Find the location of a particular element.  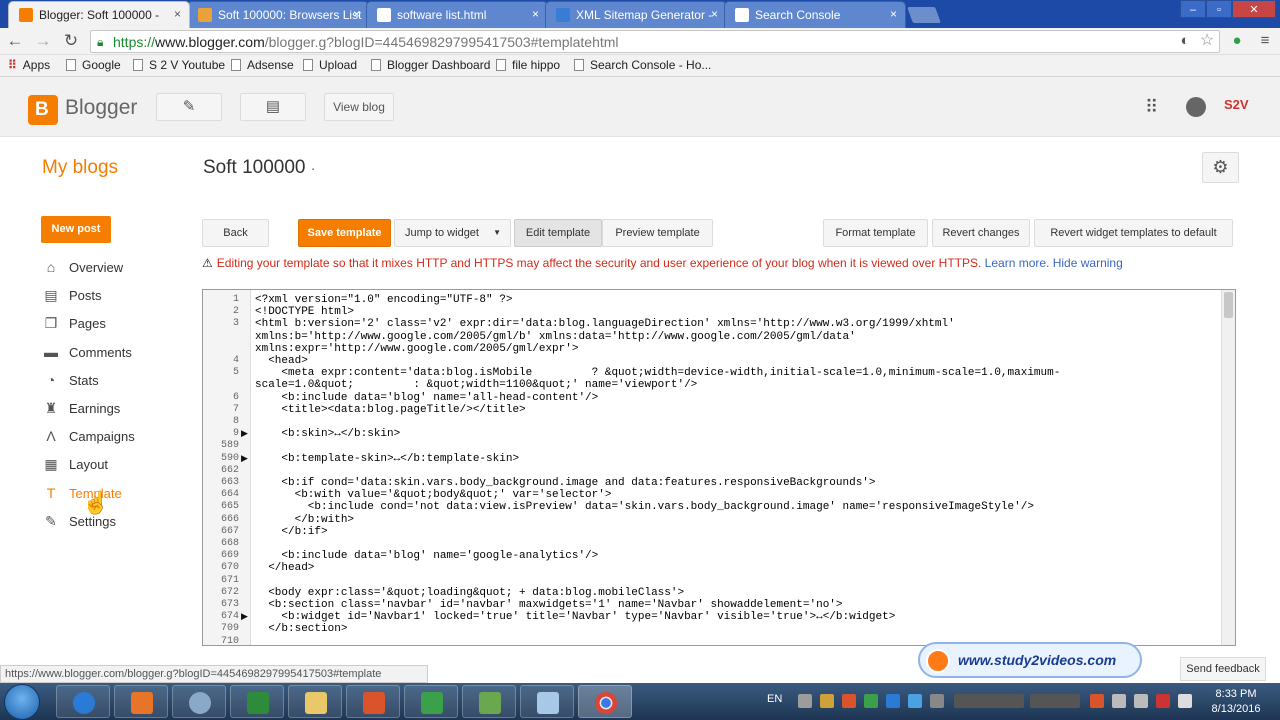

sidebar-item-comments: ▬ Comments is located at coordinates (117, 354).